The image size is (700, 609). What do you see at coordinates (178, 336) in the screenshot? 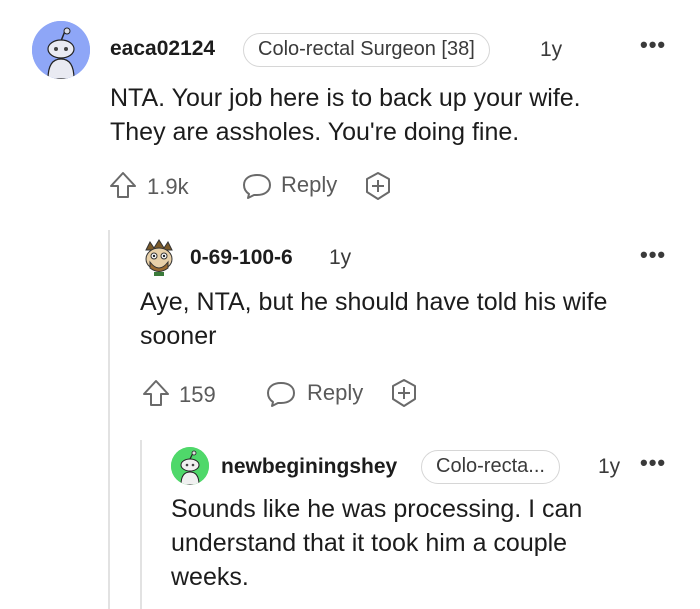
I see `comment-line: sooner` at bounding box center [178, 336].